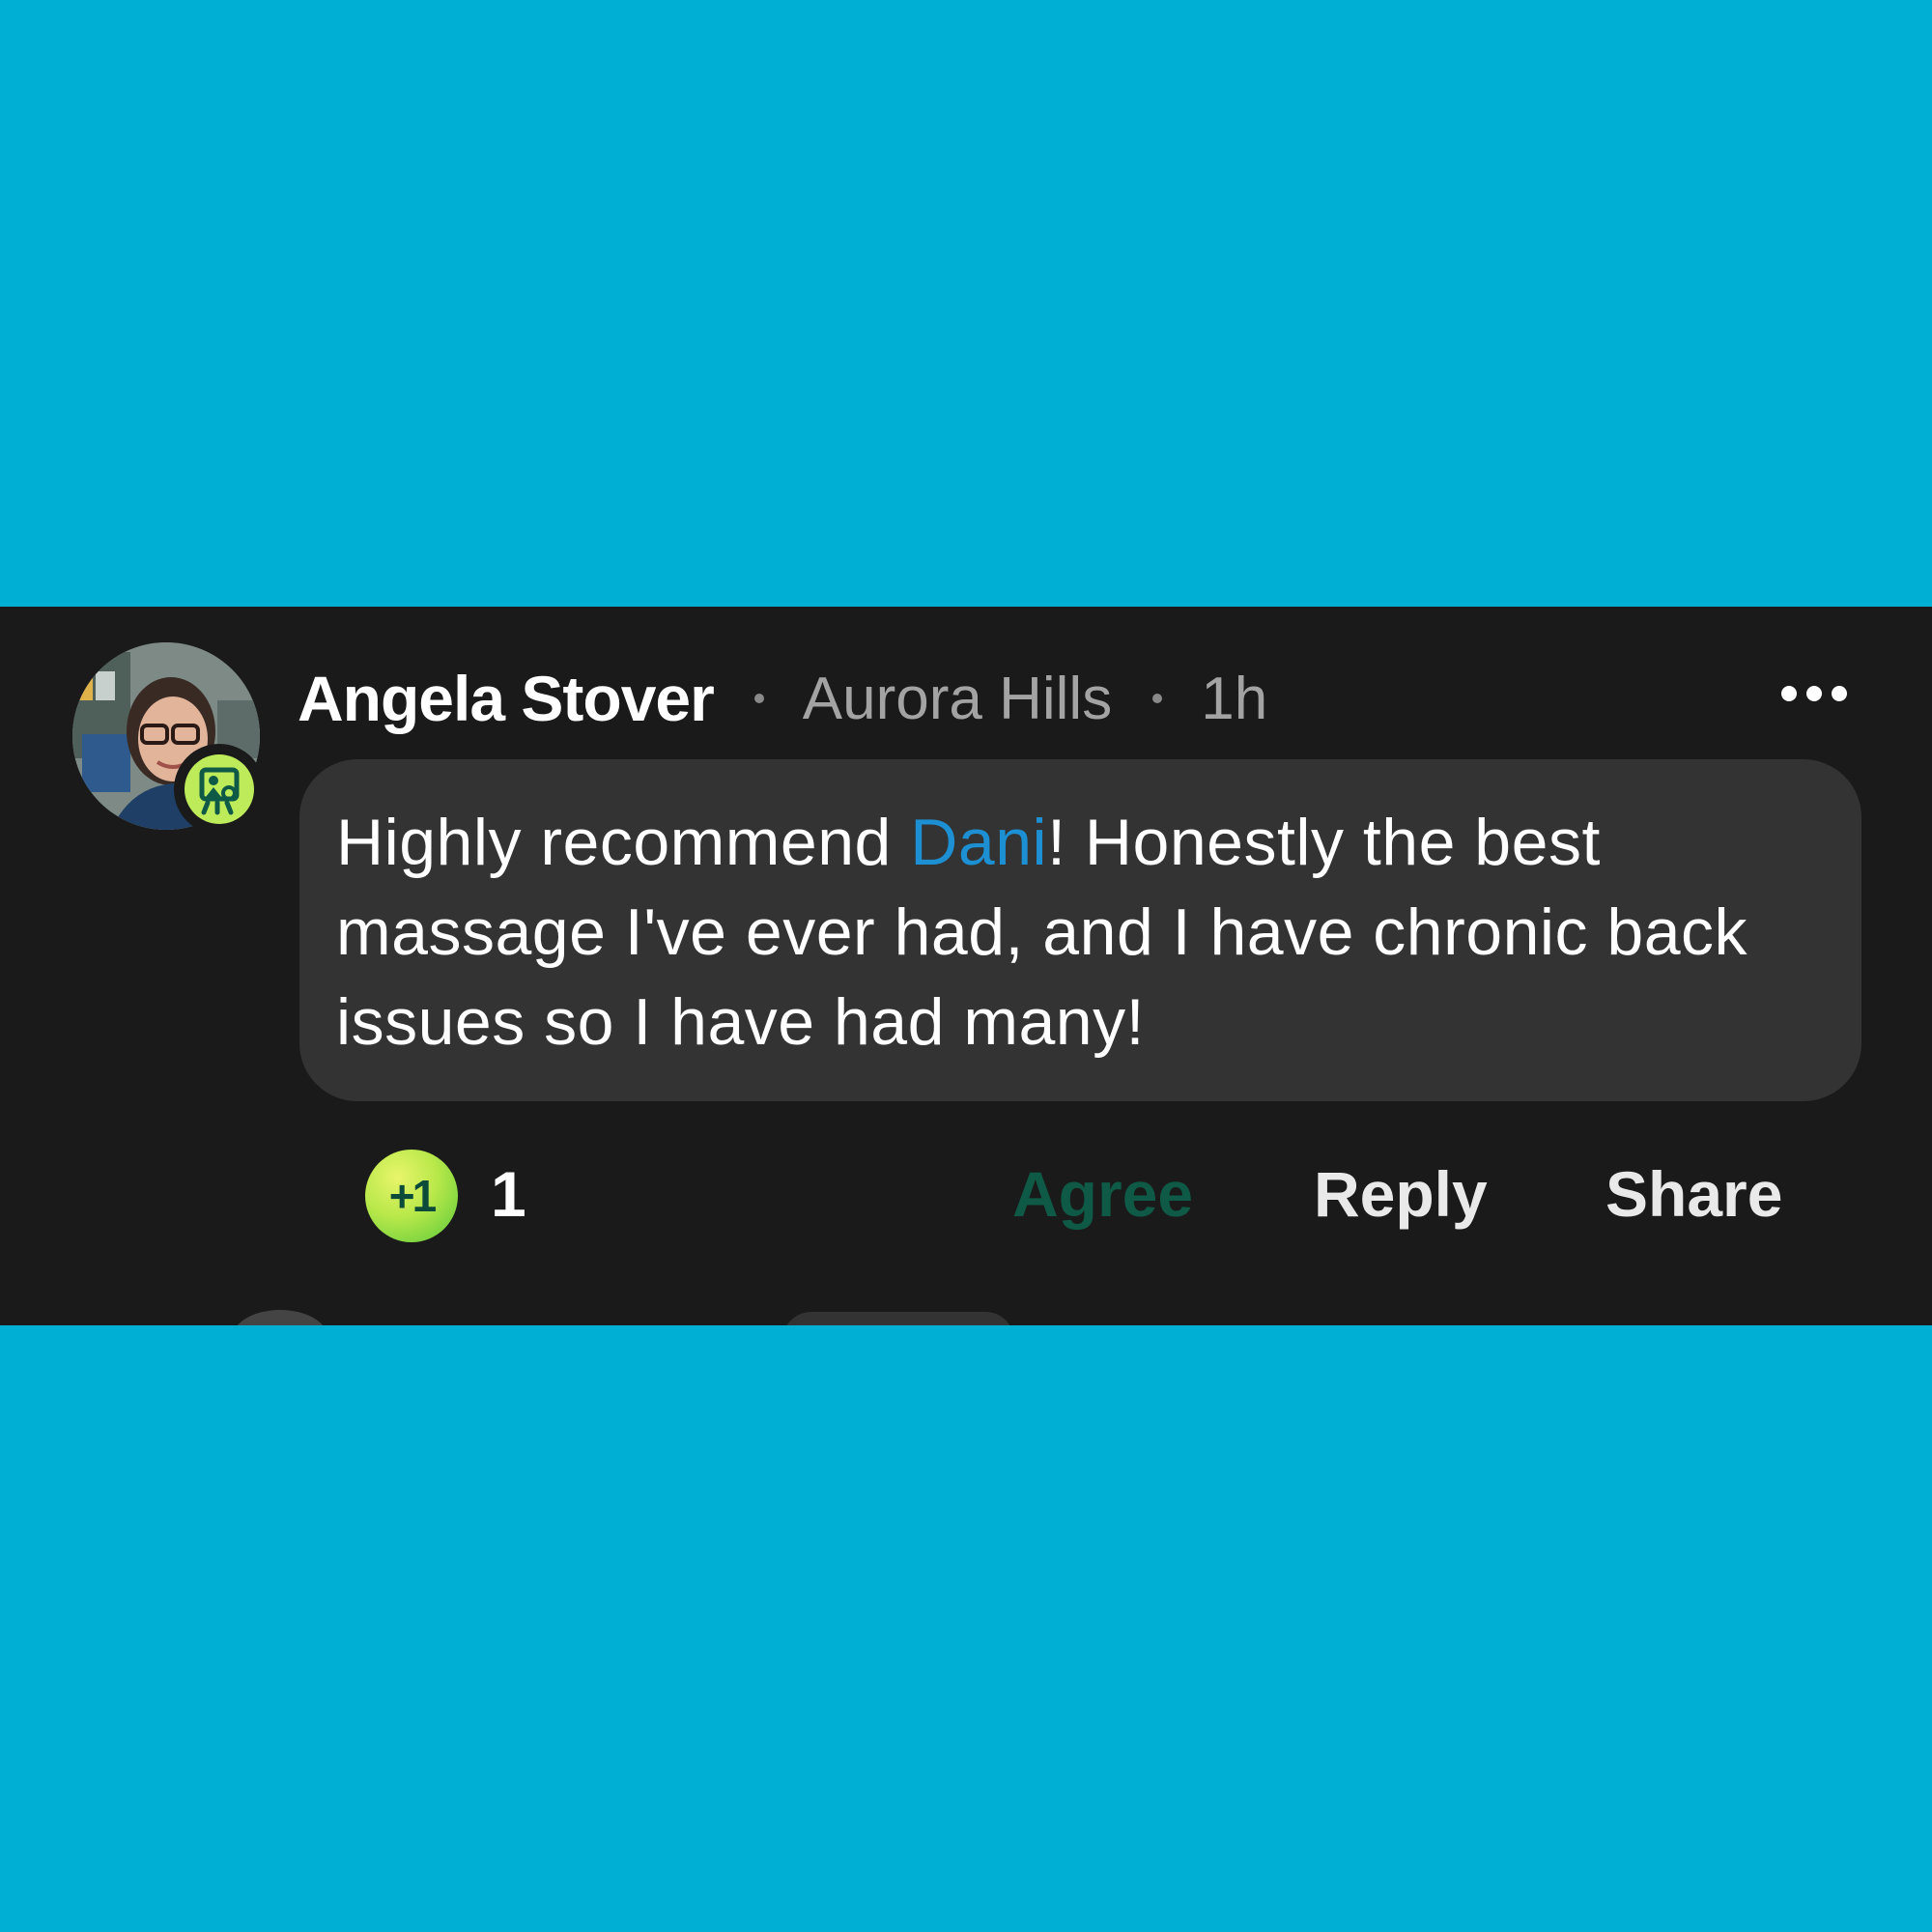  I want to click on timestamp: 1h, so click(1234, 698).